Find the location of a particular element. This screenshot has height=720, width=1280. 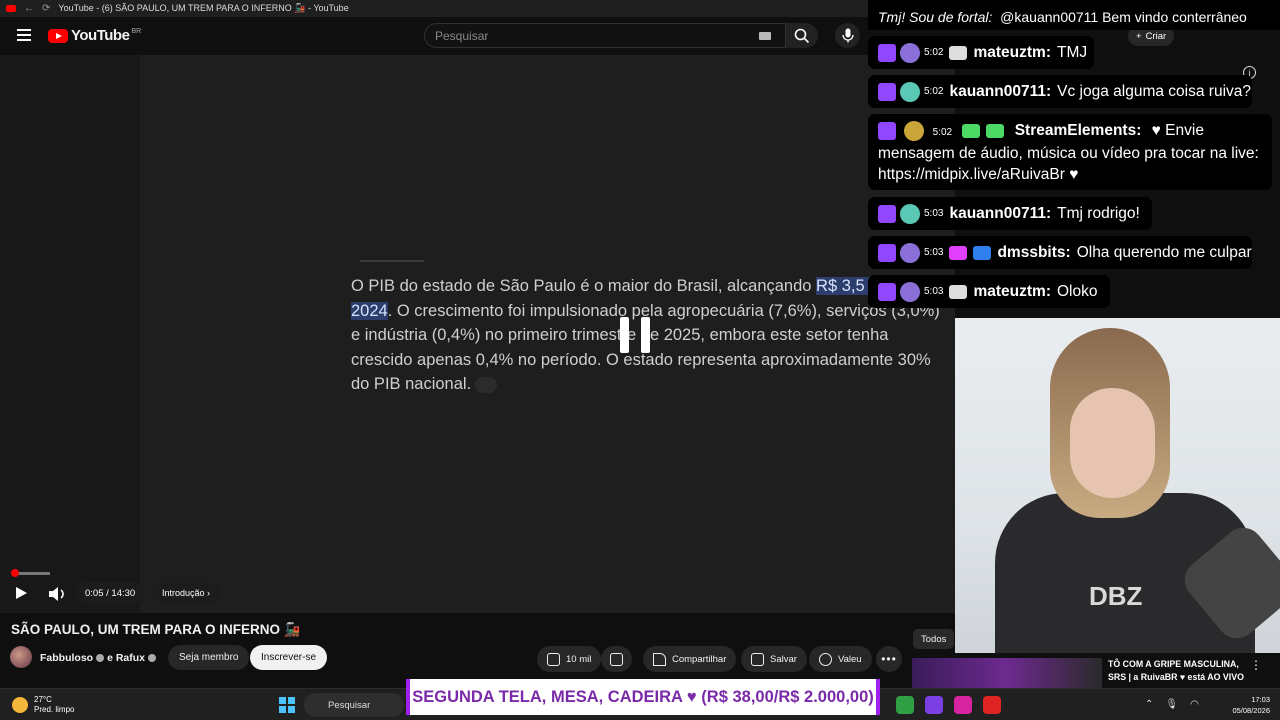

dislike-button is located at coordinates (616, 659).